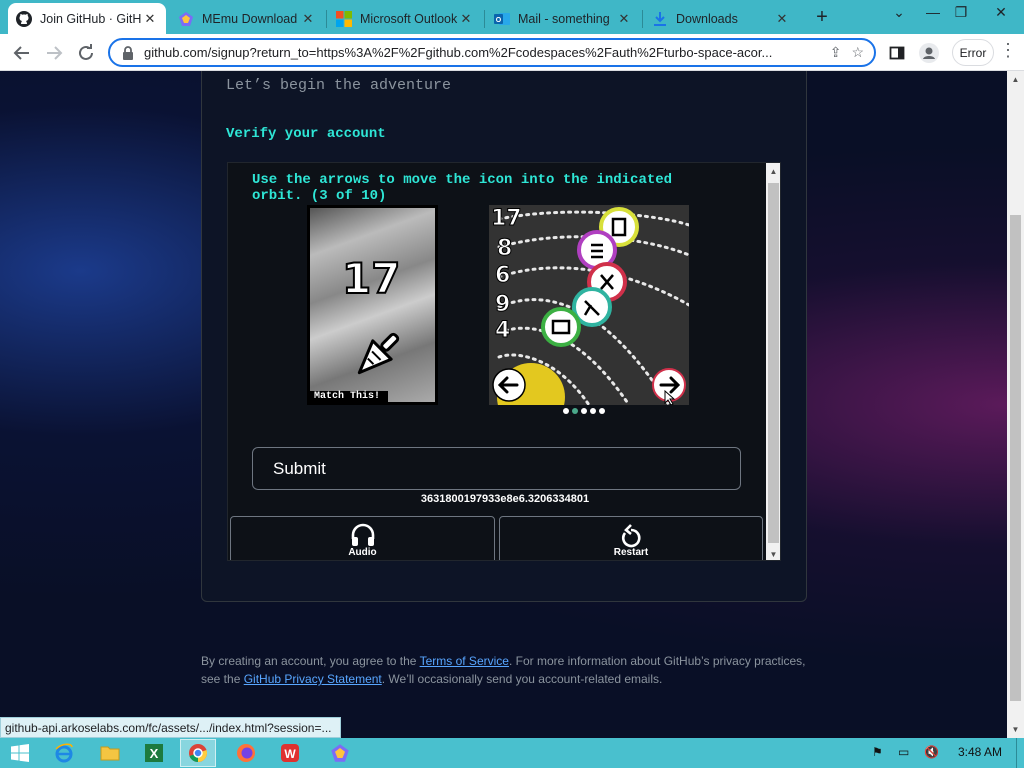  Describe the element at coordinates (502, 275) in the screenshot. I see `orbit-number: 6` at that location.